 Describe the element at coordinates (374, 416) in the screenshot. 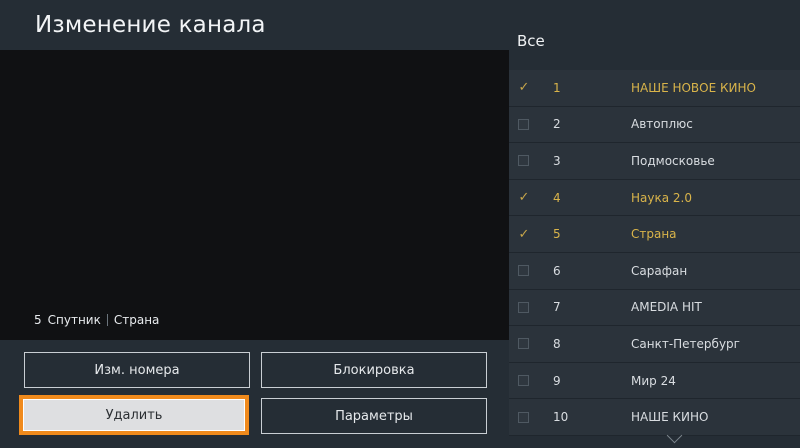

I see `options-button: Параметры` at that location.